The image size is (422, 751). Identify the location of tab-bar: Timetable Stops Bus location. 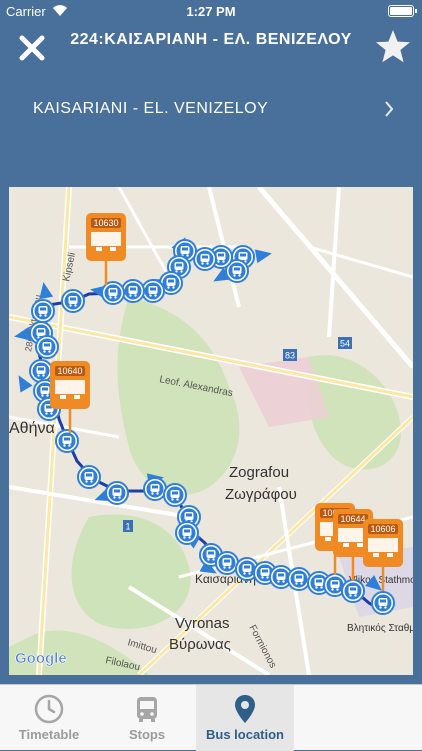
(211, 717).